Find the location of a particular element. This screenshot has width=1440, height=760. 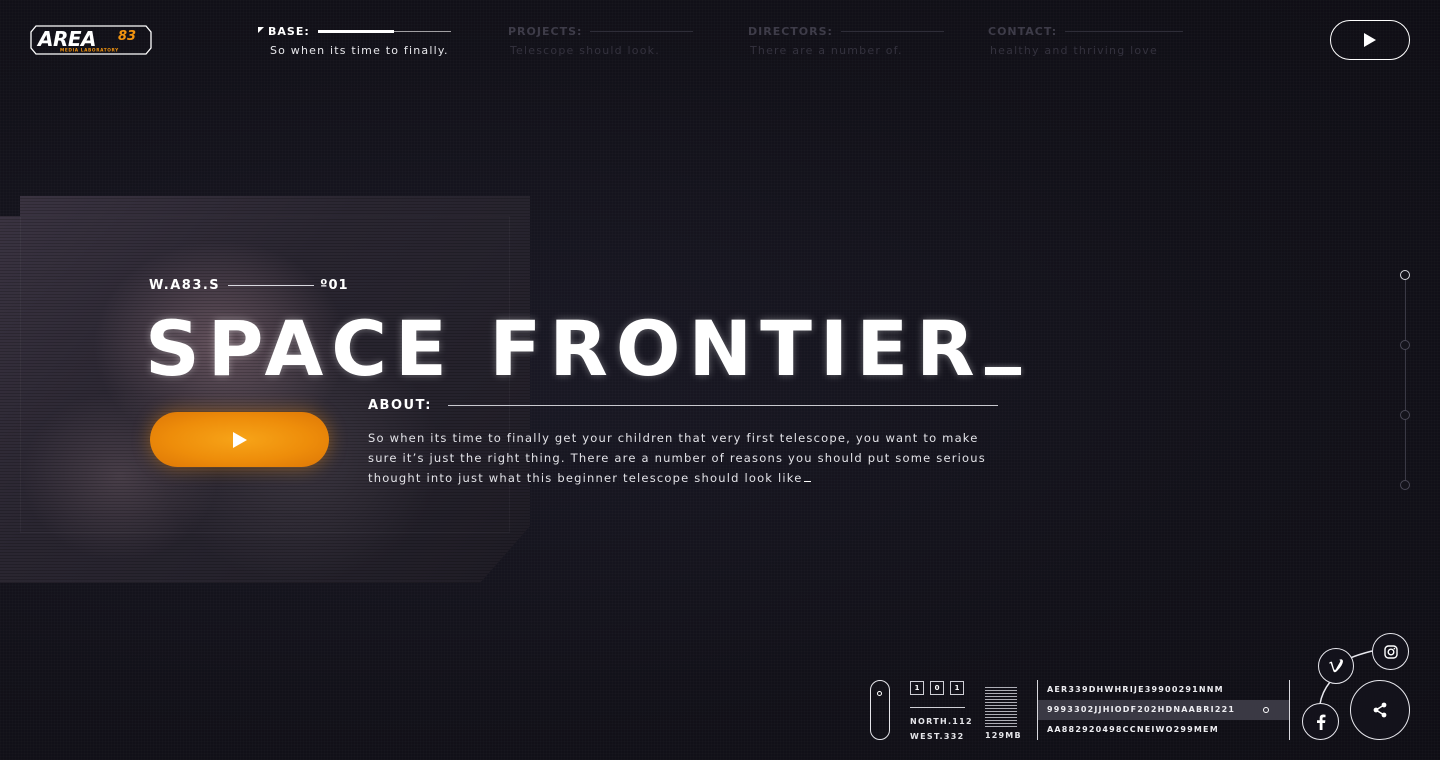

coord-divider is located at coordinates (937, 707).